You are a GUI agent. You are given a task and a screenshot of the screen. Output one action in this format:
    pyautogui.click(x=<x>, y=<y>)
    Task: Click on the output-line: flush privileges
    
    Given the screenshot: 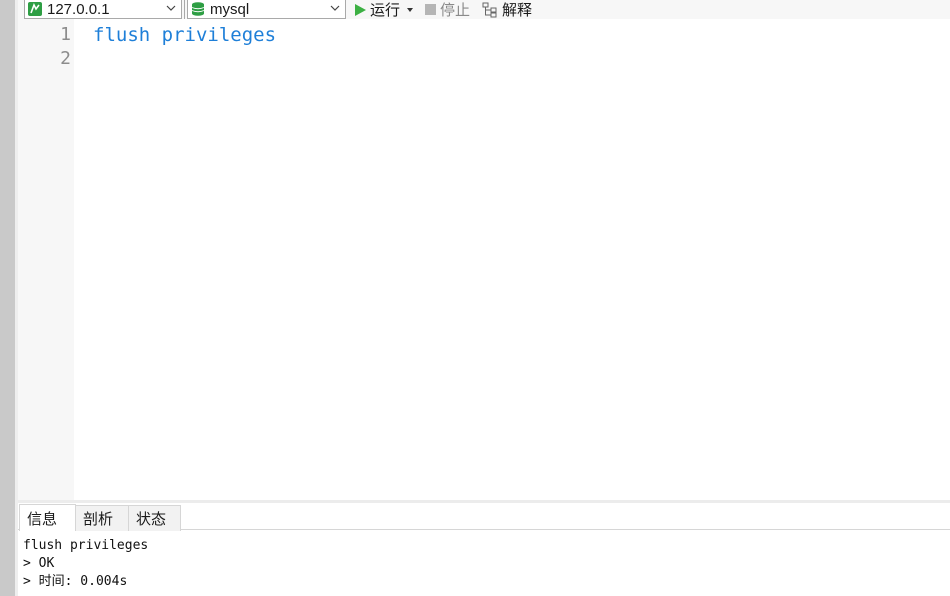 What is the action you would take?
    pyautogui.click(x=86, y=545)
    